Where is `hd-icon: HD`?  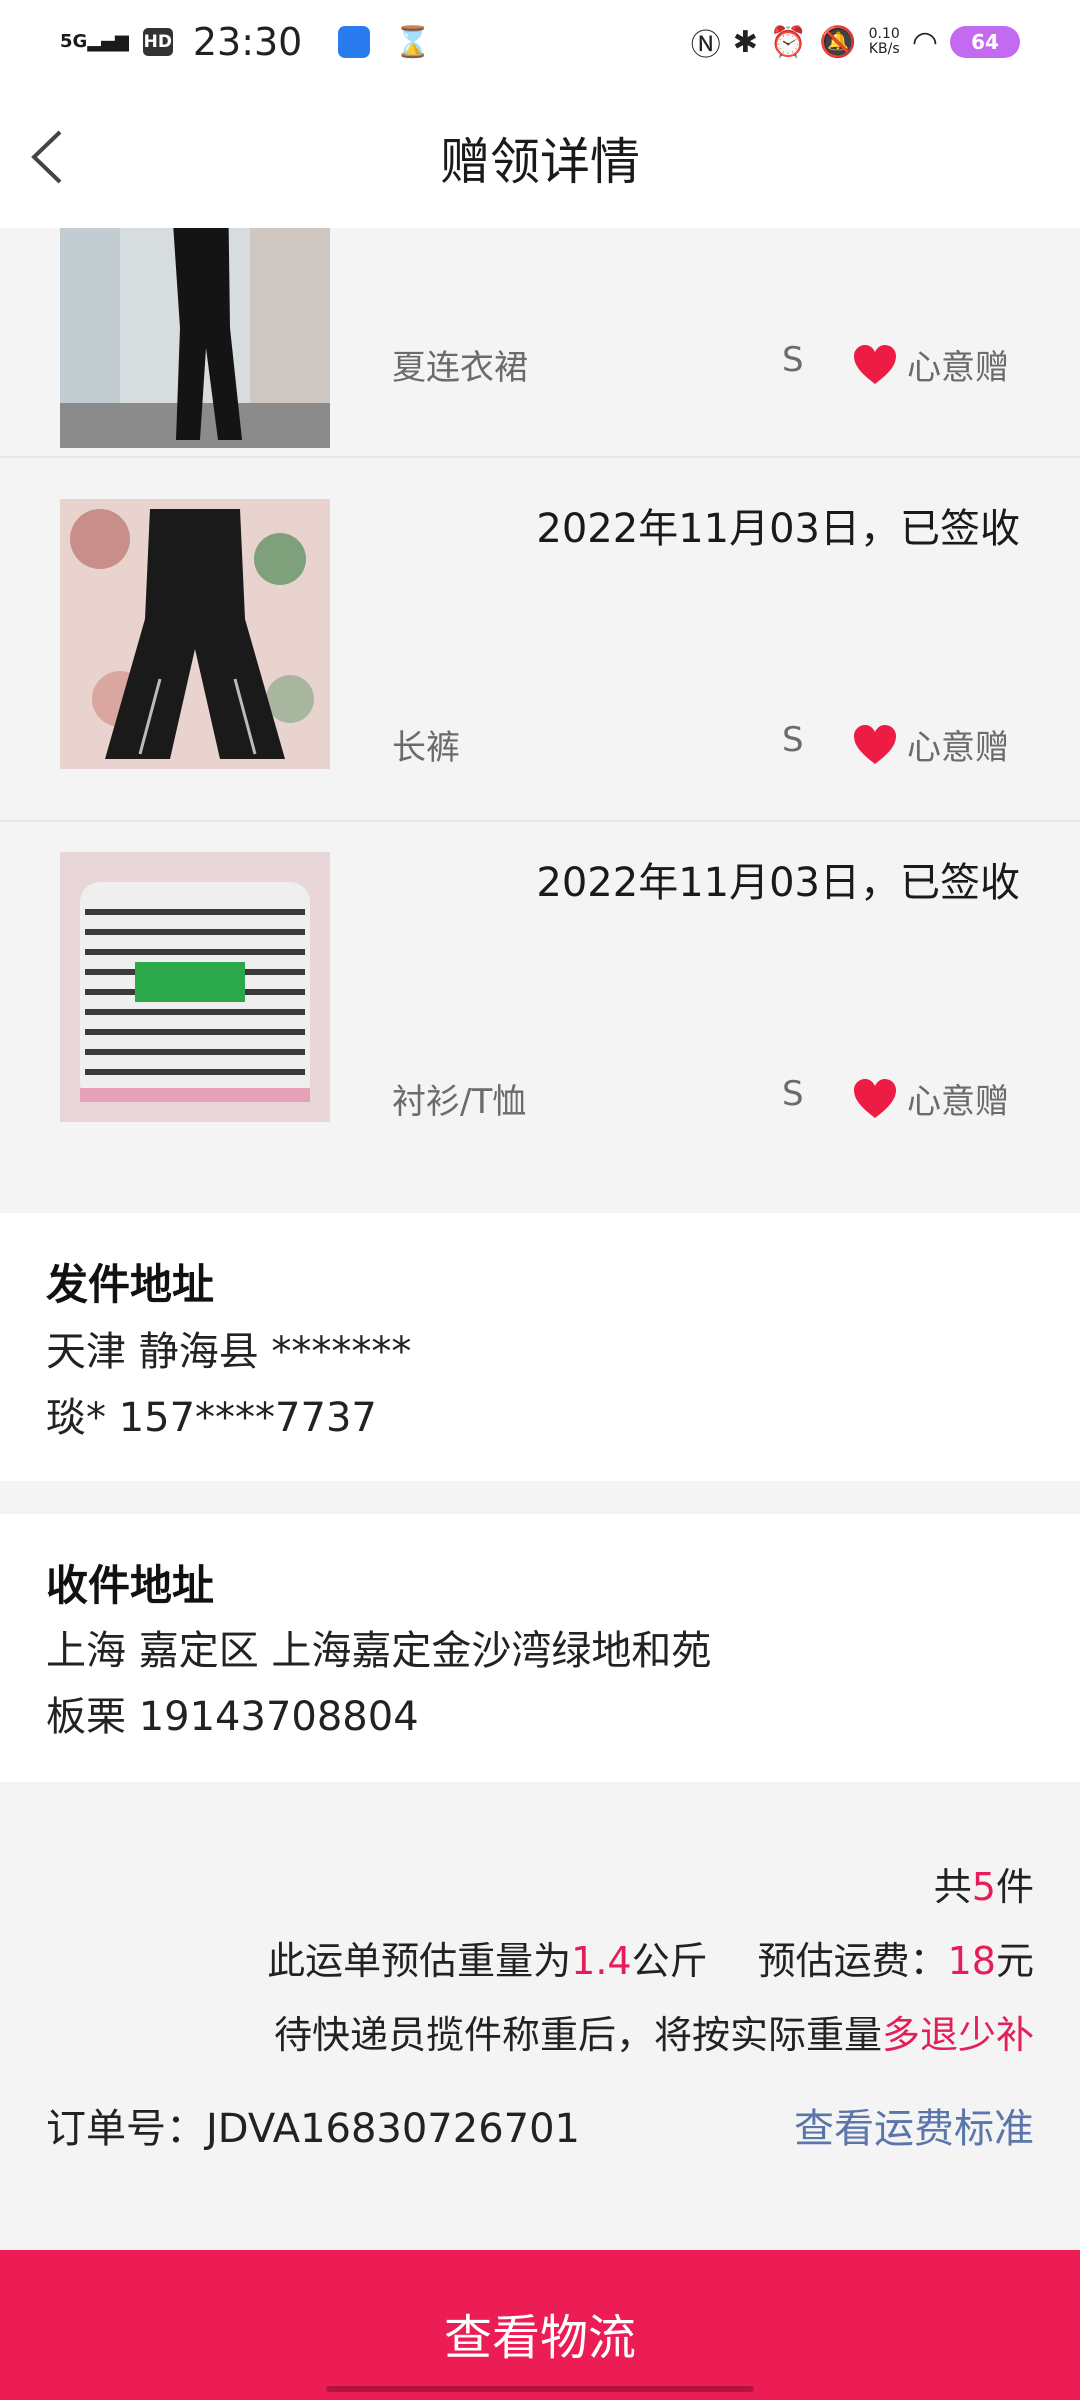 hd-icon: HD is located at coordinates (157, 42).